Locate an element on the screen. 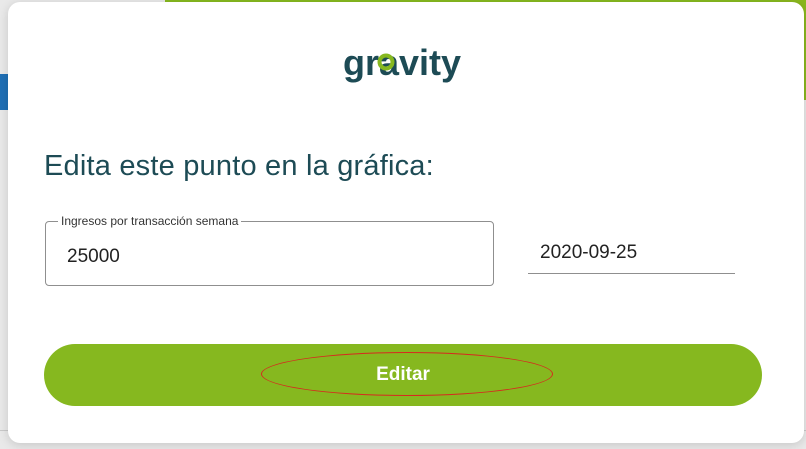 The image size is (806, 449). dialog-title: Edita este punto en la gráfica: is located at coordinates (239, 166).